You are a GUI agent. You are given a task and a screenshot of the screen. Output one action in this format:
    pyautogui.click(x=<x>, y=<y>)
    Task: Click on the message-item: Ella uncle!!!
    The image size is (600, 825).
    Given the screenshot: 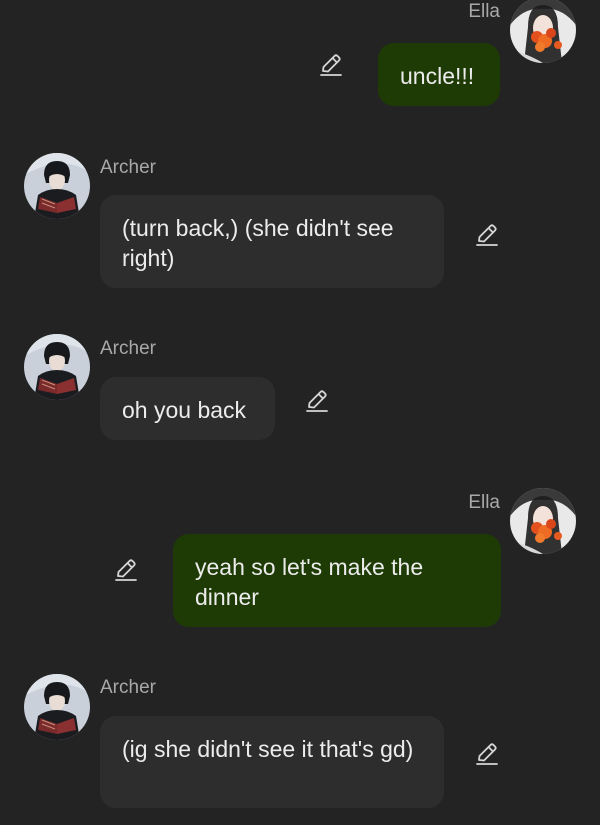 What is the action you would take?
    pyautogui.click(x=300, y=60)
    